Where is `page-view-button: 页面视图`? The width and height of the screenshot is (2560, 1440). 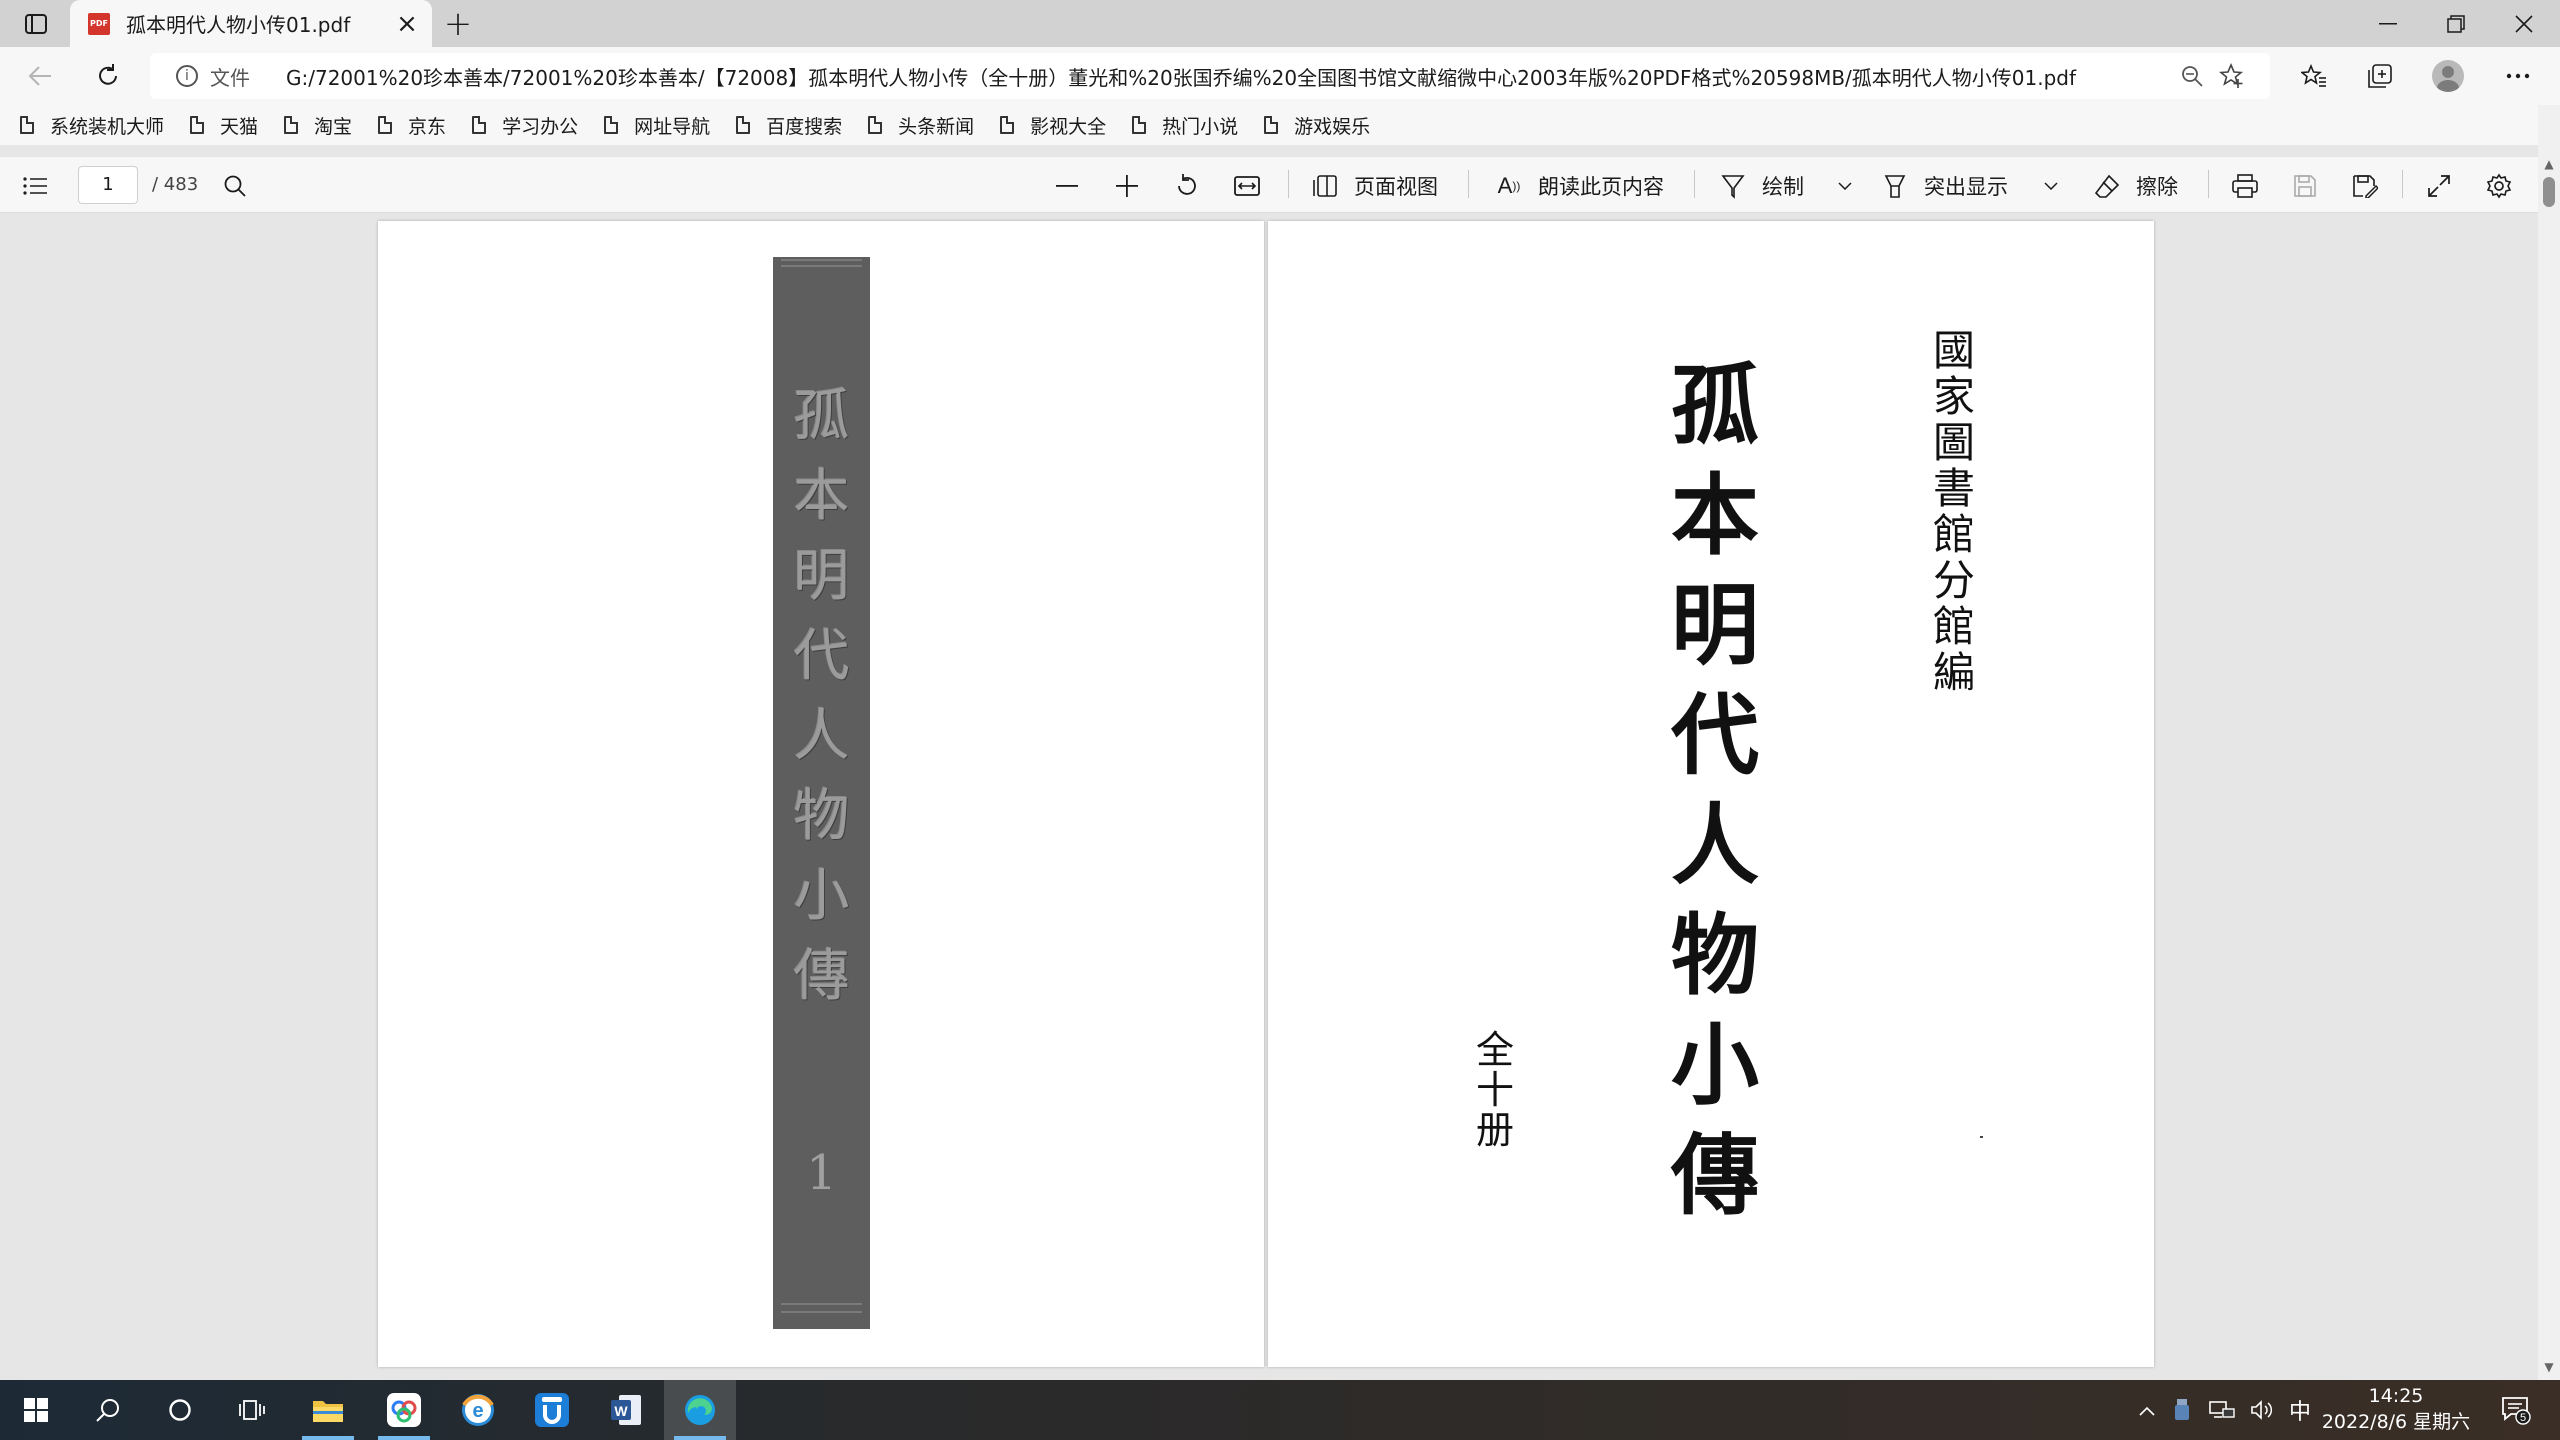 page-view-button: 页面视图 is located at coordinates (1374, 186).